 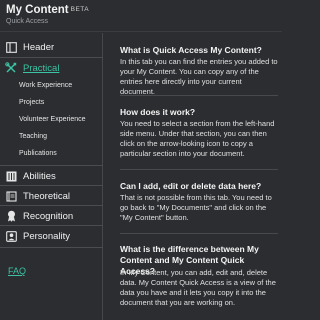 What do you see at coordinates (46, 236) in the screenshot?
I see `sidebar-item-label: Personality` at bounding box center [46, 236].